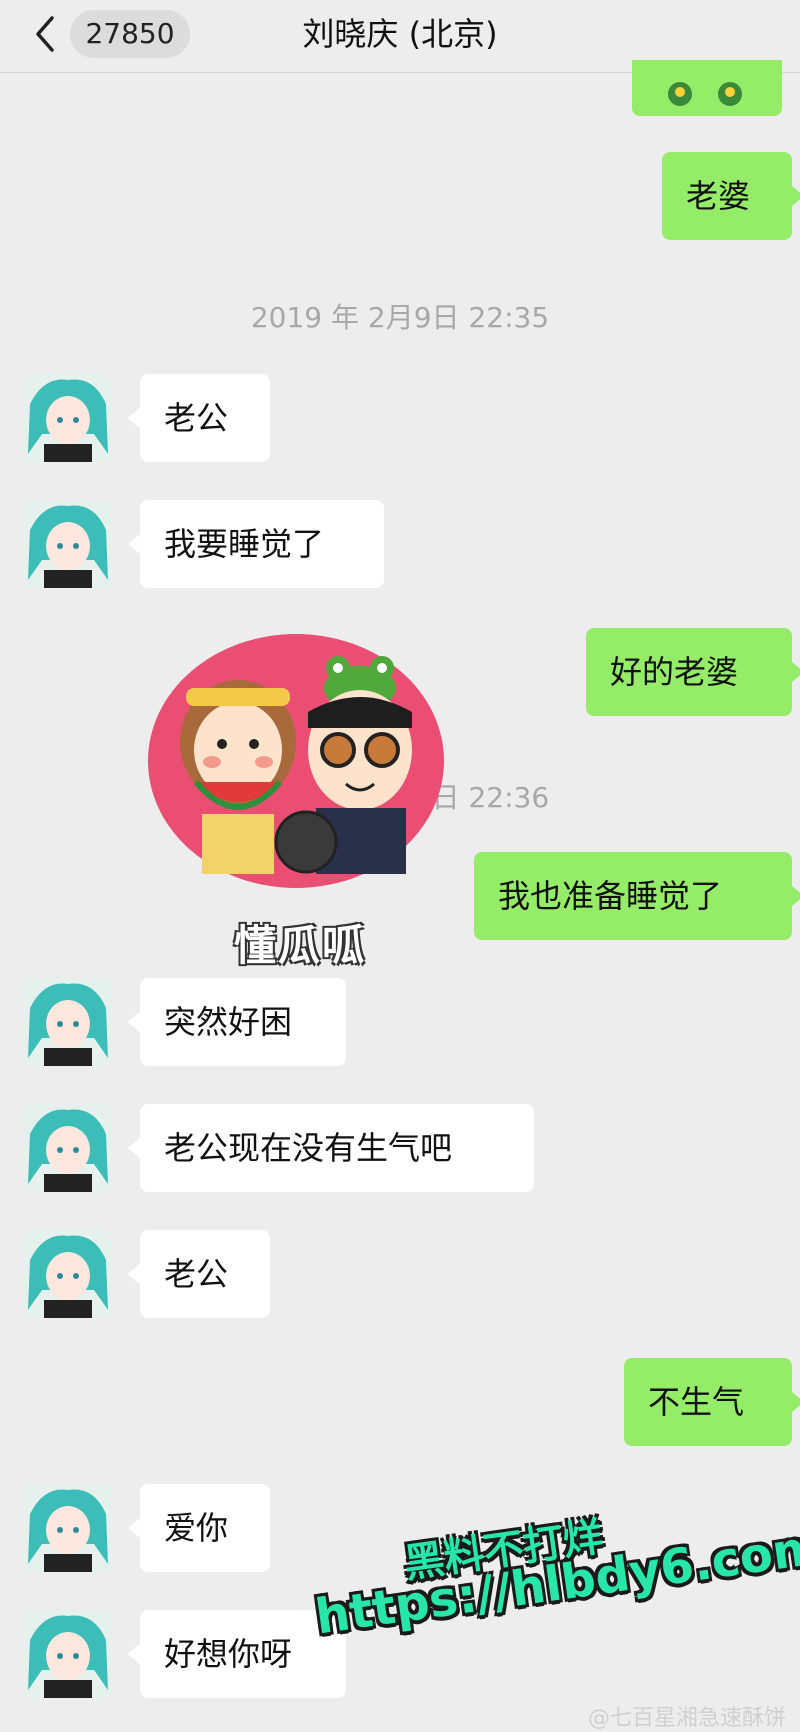  What do you see at coordinates (331, 1148) in the screenshot?
I see `message-bubble-incoming: 老公现在没有生气吧` at bounding box center [331, 1148].